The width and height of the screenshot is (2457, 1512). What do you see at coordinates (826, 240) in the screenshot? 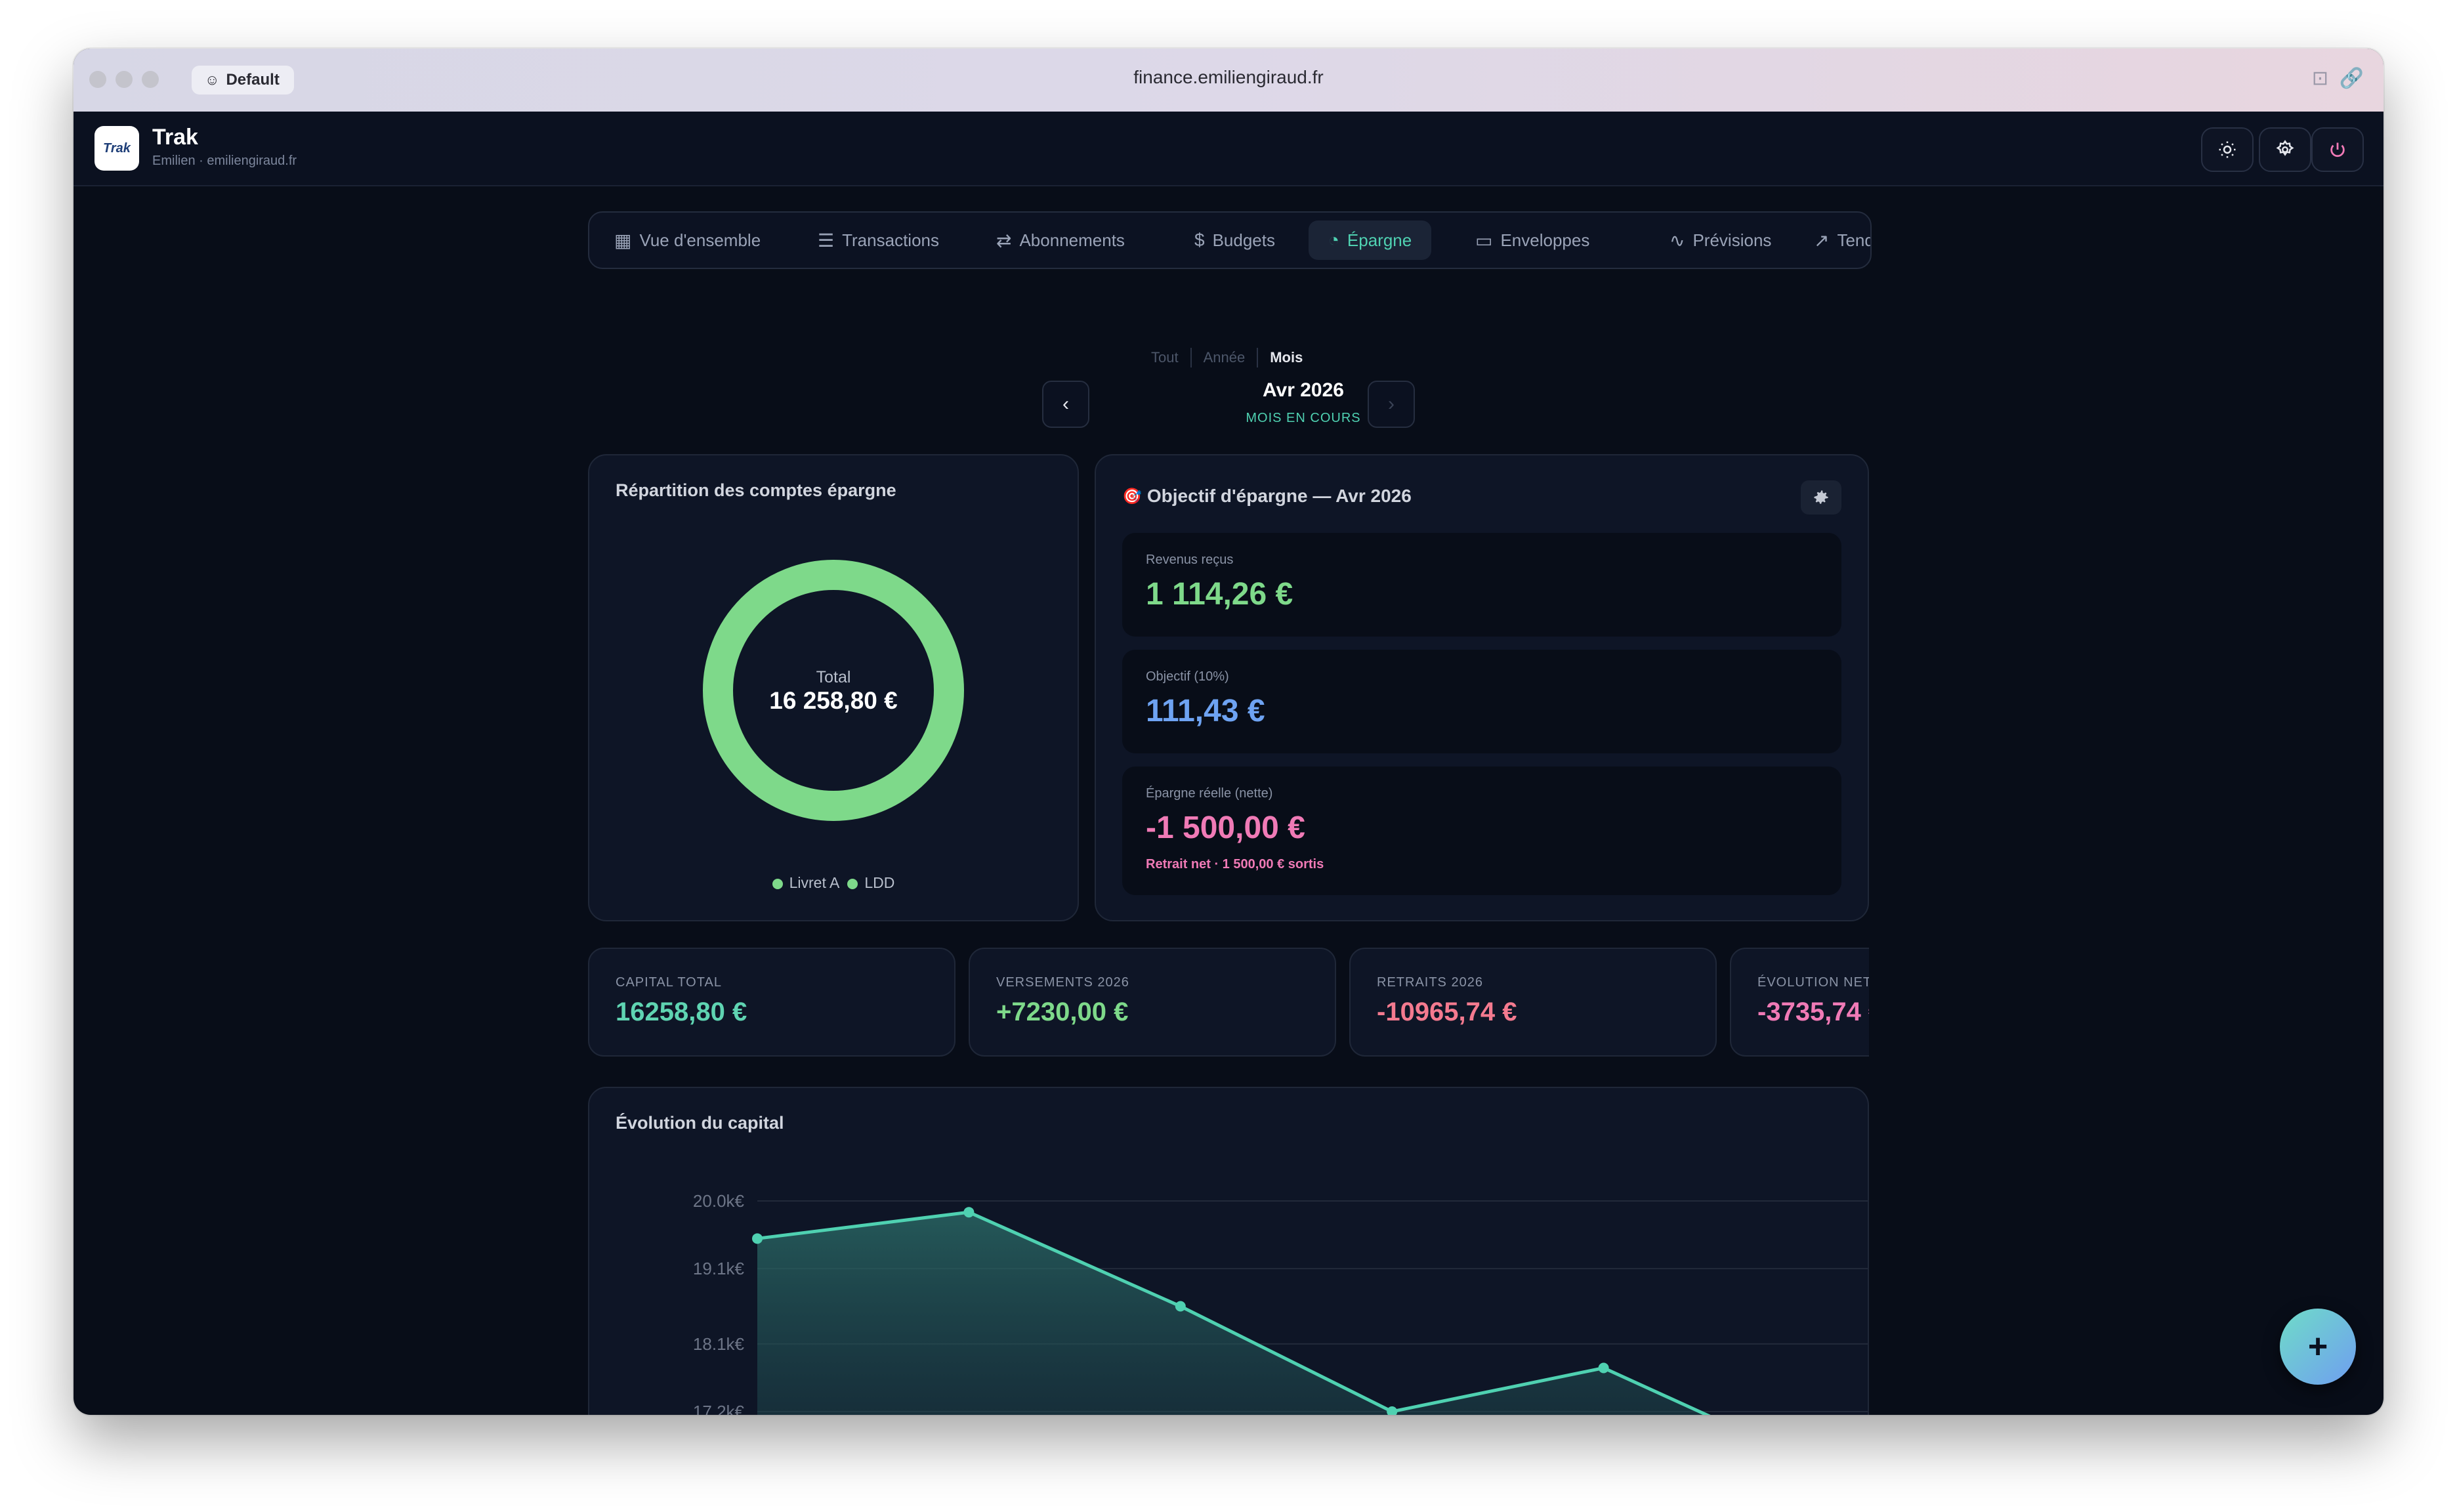
I see `list-icon: ☰` at bounding box center [826, 240].